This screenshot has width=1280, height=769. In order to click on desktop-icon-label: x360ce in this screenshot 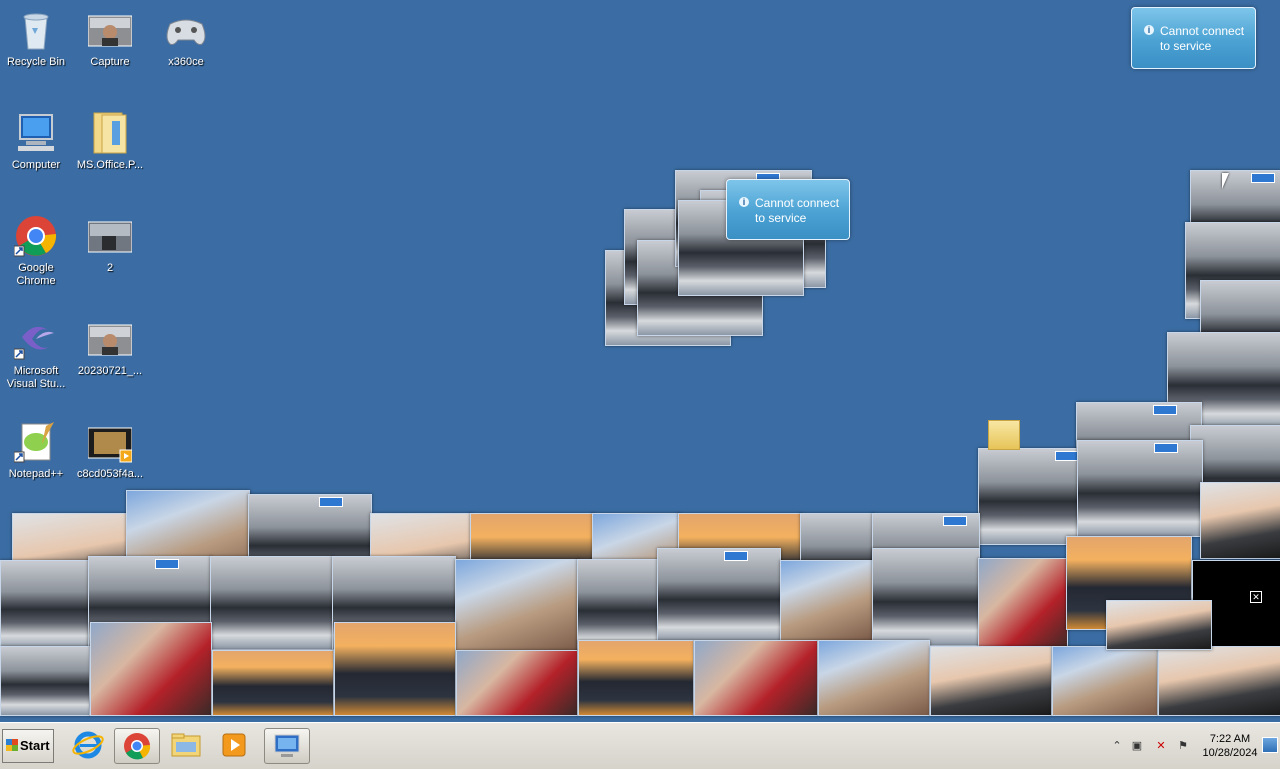, I will do `click(186, 62)`.